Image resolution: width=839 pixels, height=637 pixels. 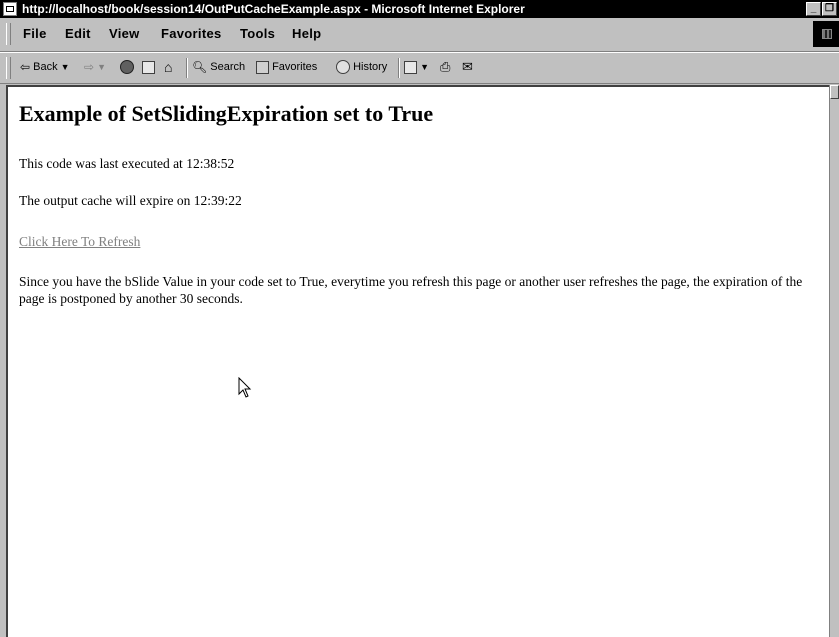 What do you see at coordinates (89, 67) in the screenshot?
I see `right-arrow-icon: ⇨` at bounding box center [89, 67].